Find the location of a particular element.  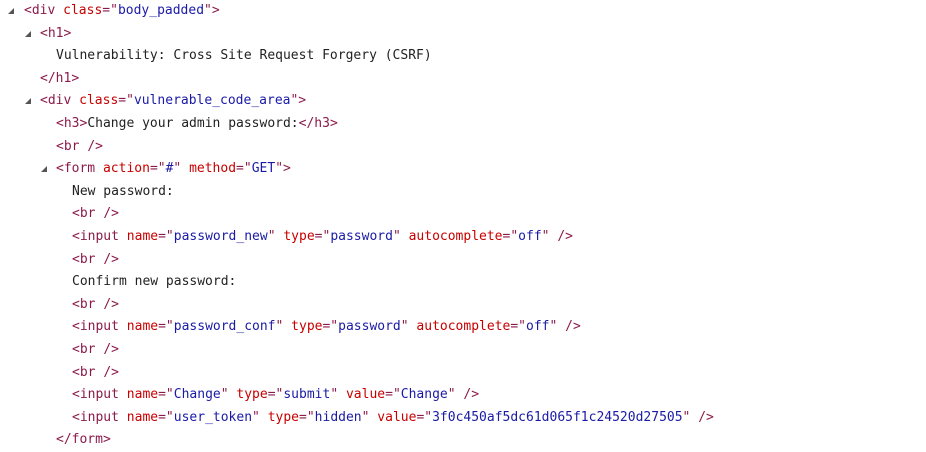

token-val: hidden is located at coordinates (338, 417).